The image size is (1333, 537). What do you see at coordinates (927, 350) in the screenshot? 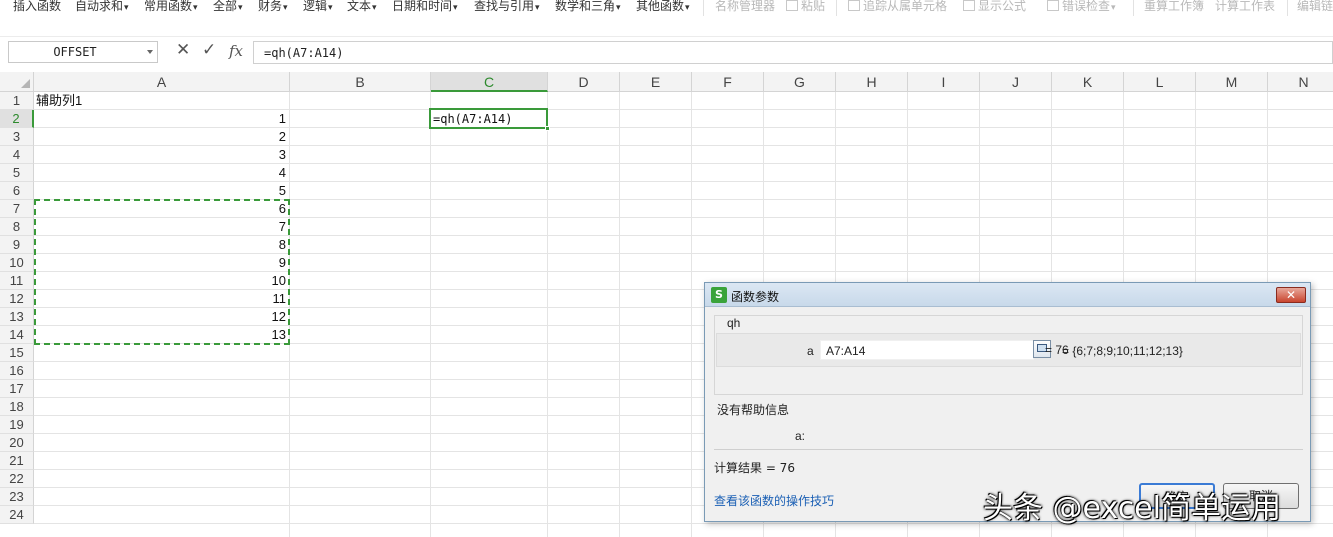
I see `argument-input: A7:A14` at bounding box center [927, 350].